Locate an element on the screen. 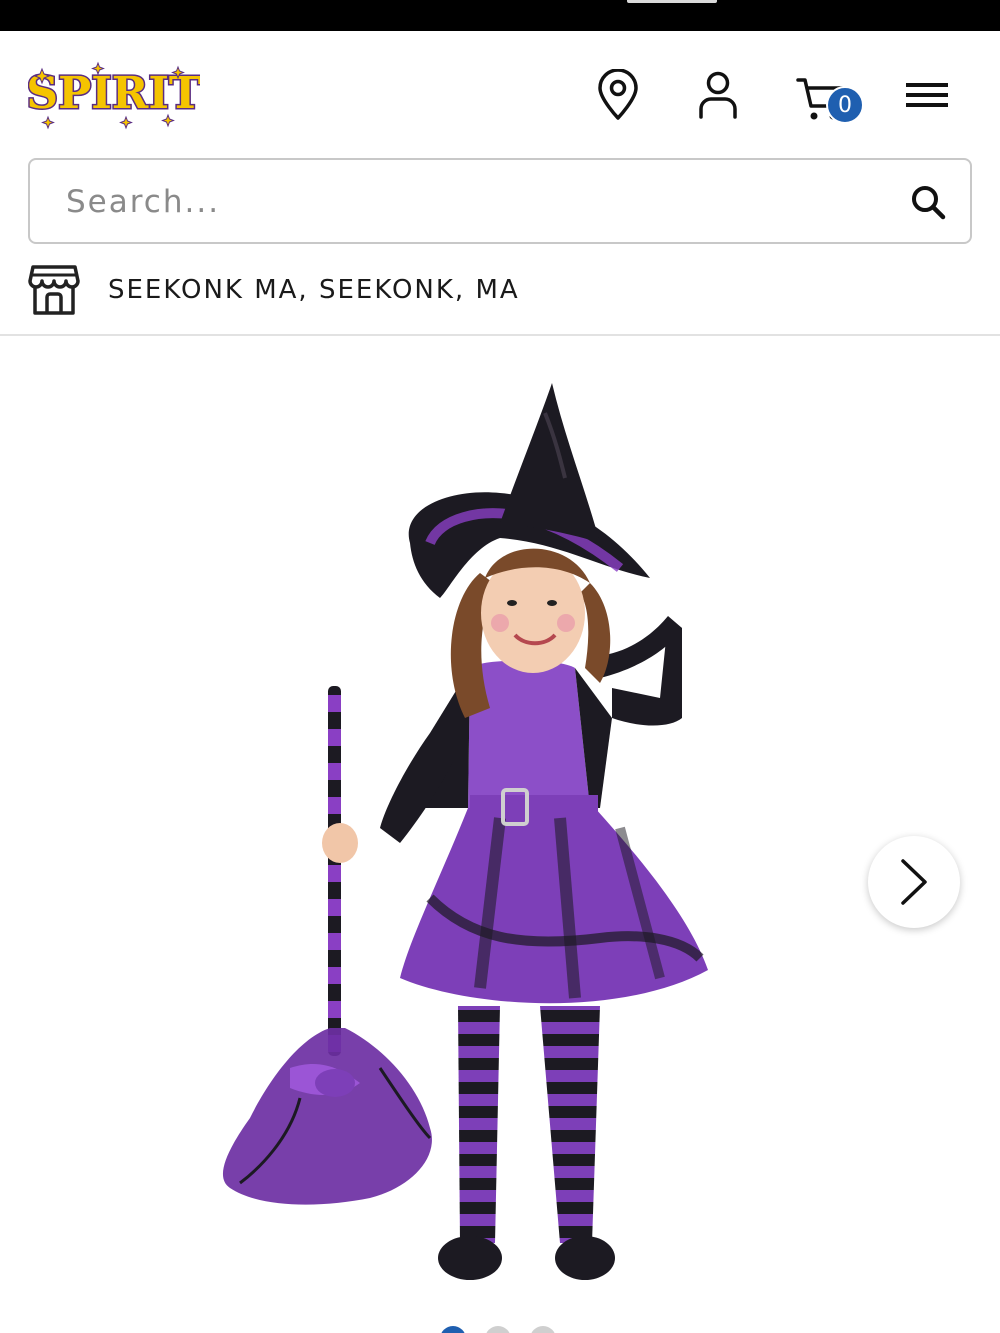 The height and width of the screenshot is (1333, 1000). search-bar is located at coordinates (500, 201).